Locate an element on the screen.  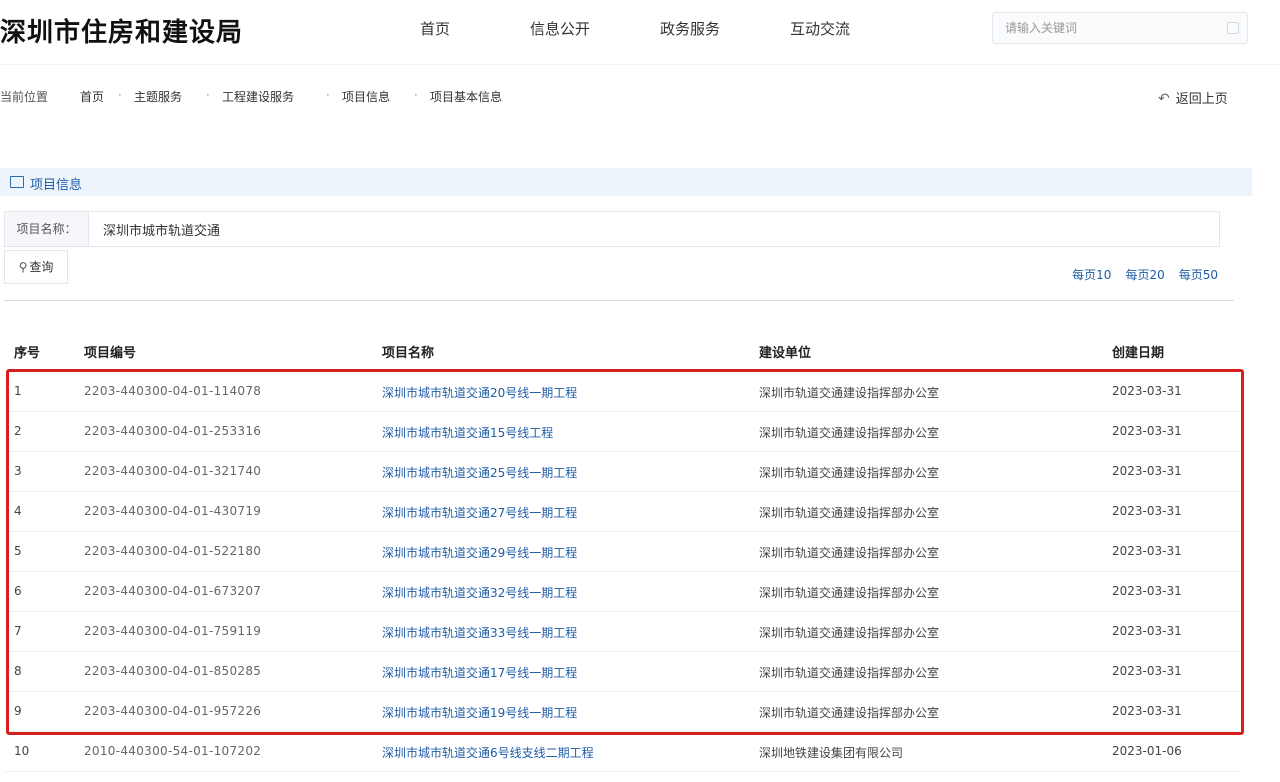
cell-project-name-link: 深圳市城市轨道交通29号线一期工程 is located at coordinates (479, 552).